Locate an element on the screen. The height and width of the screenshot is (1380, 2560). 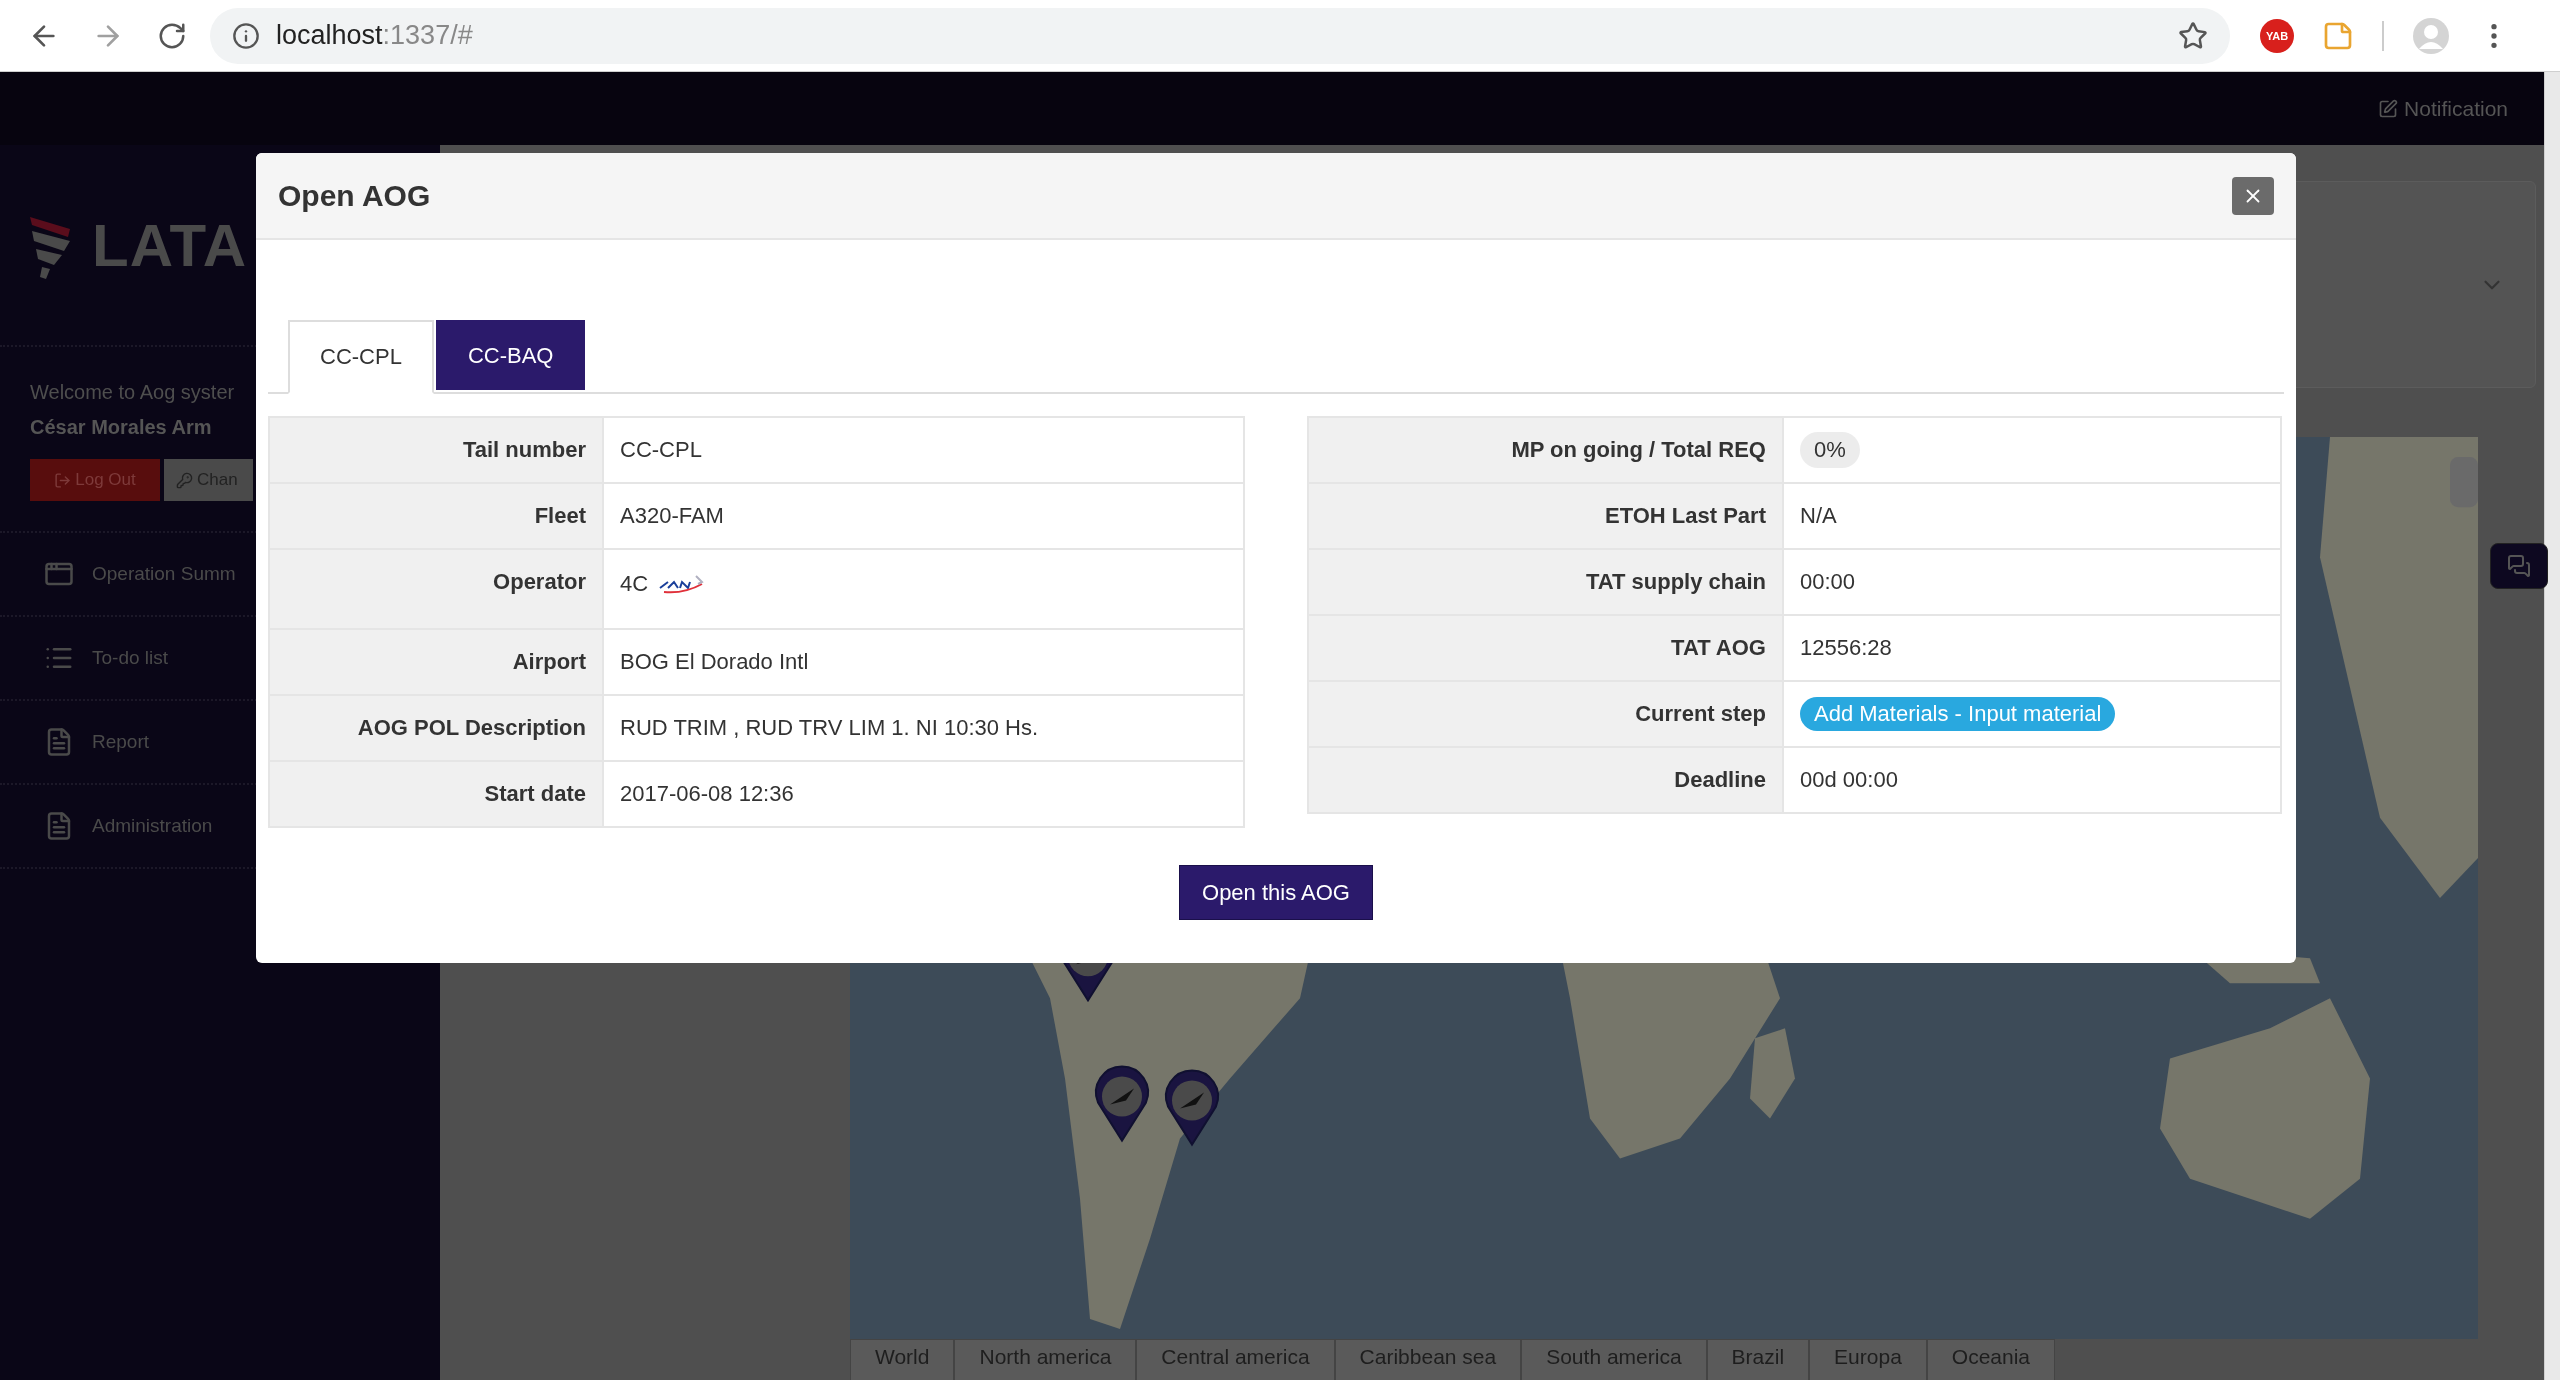
cell-value: RUD TRIM , RUD TRV LIM 1. NI 10:30 Hs. is located at coordinates (829, 727).